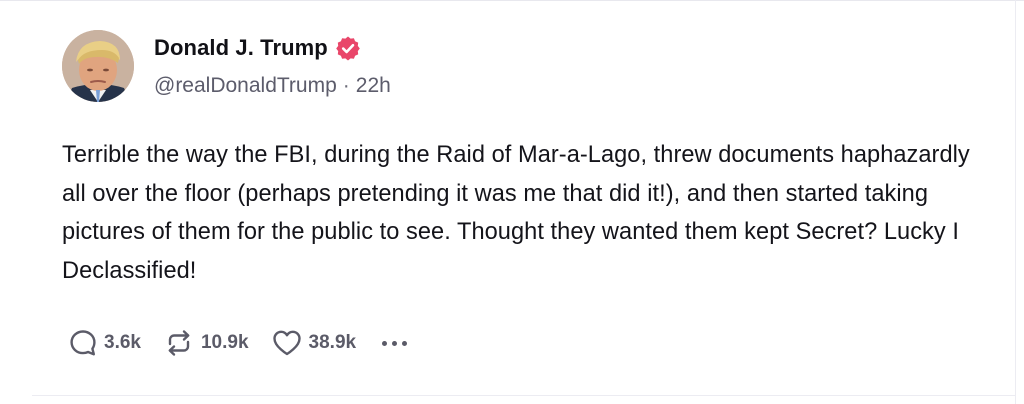 This screenshot has width=1024, height=404. Describe the element at coordinates (224, 342) in the screenshot. I see `retruth-count: 10.9k` at that location.